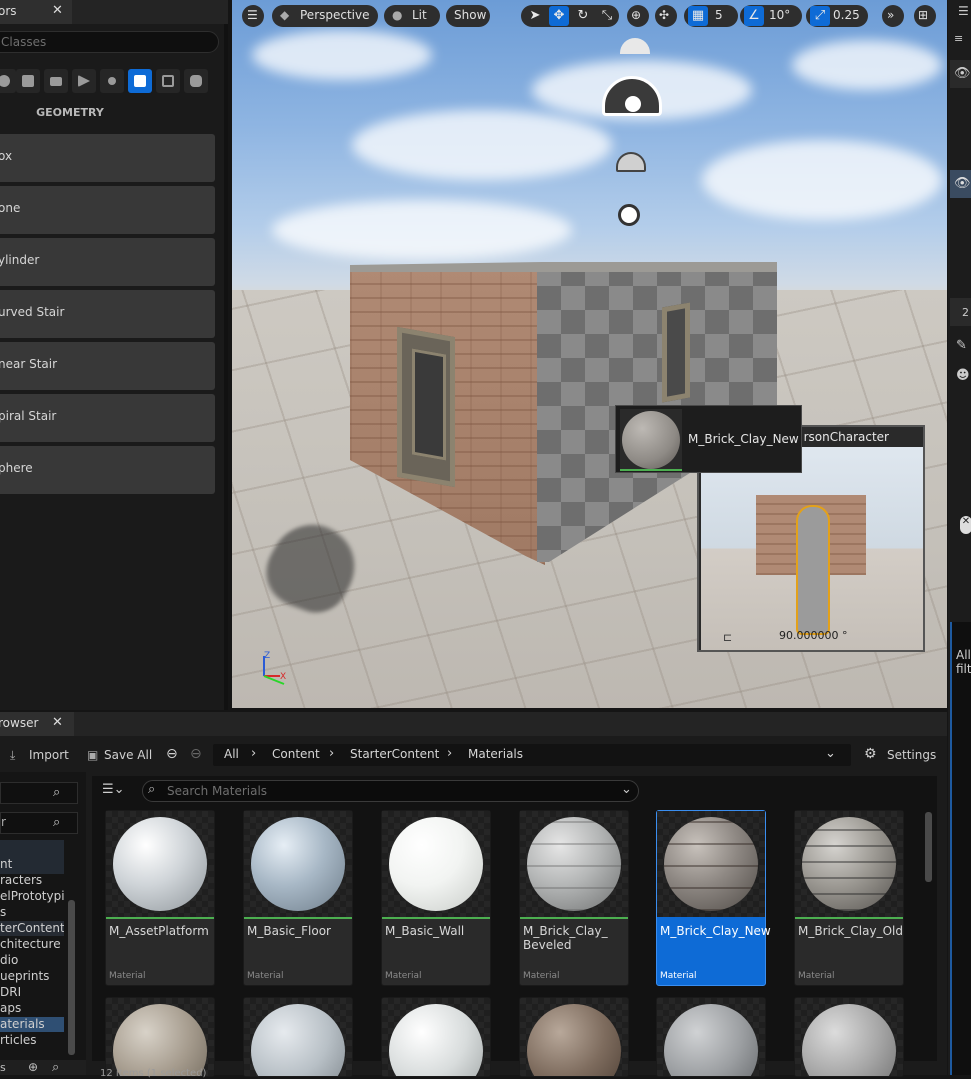 The height and width of the screenshot is (1079, 971). I want to click on asset-tile: M_Brick_Clay_Old Material, so click(849, 898).